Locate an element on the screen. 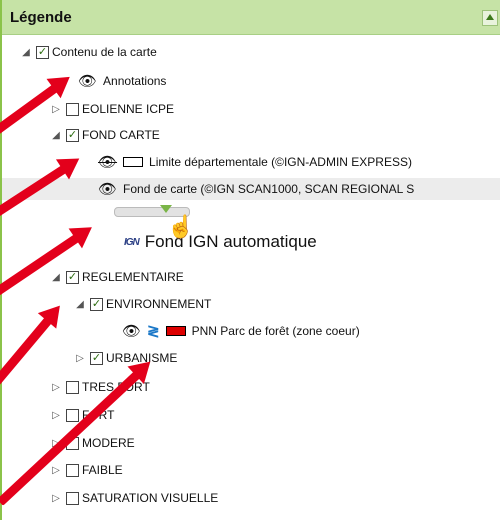  tree-item-label: SATURATION VISUELLE is located at coordinates (150, 498).